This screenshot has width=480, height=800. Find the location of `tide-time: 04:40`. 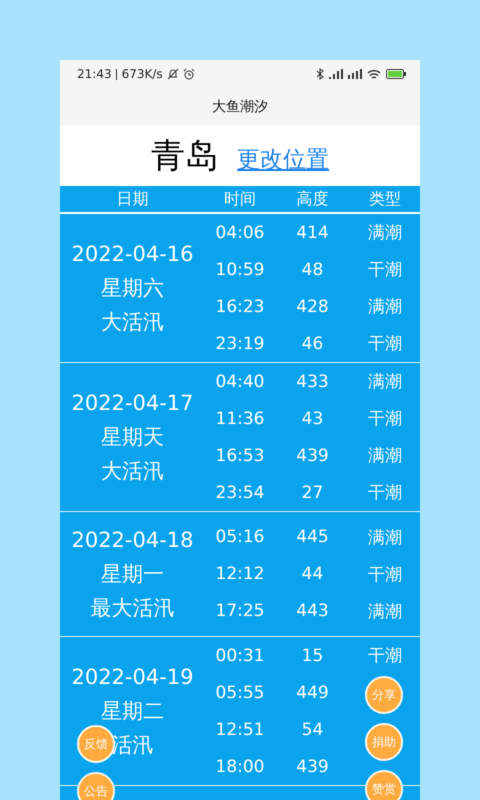

tide-time: 04:40 is located at coordinates (240, 382).